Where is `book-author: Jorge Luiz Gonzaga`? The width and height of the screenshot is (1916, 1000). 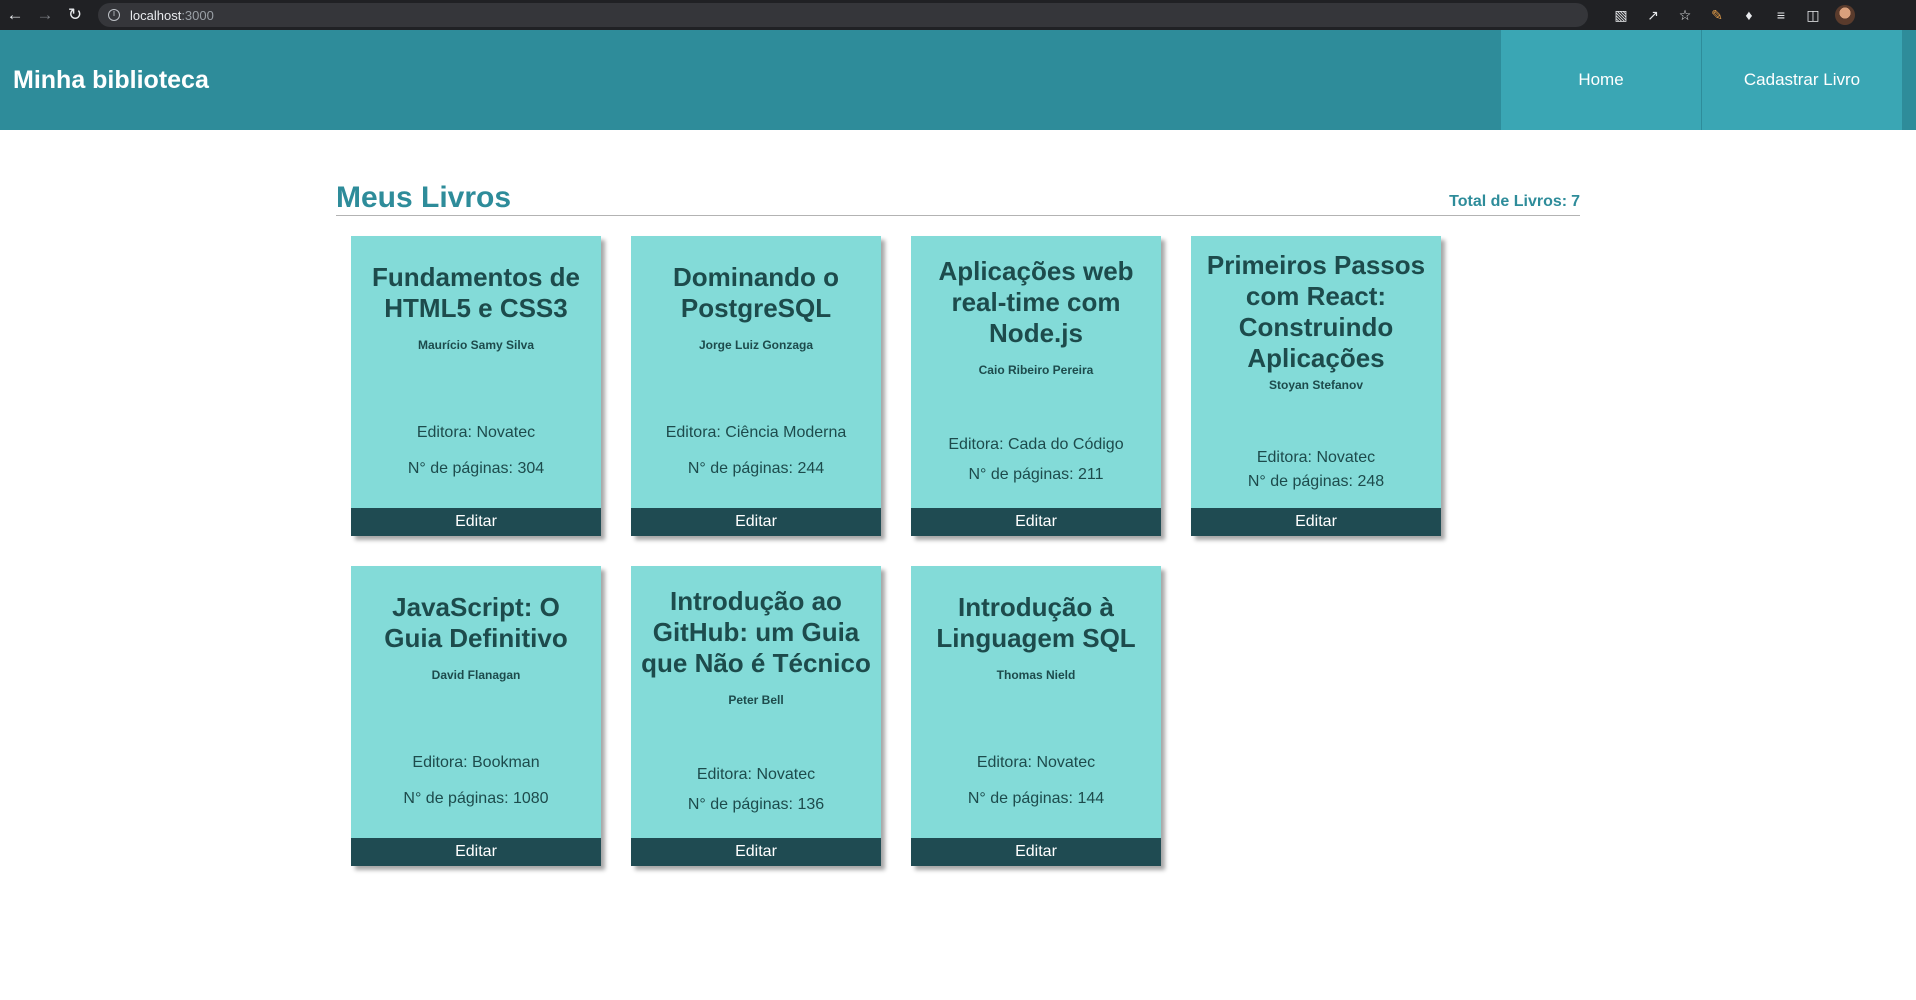
book-author: Jorge Luiz Gonzaga is located at coordinates (755, 345).